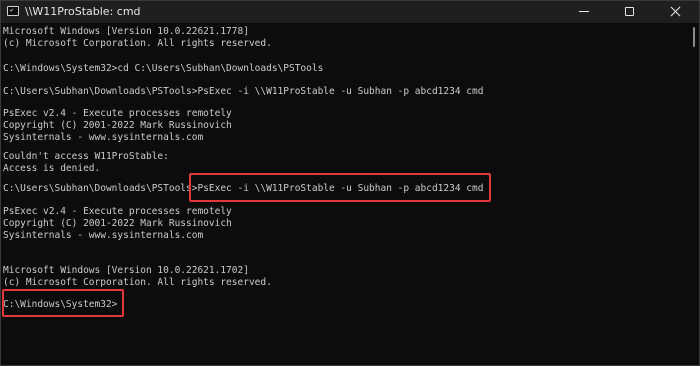 Image resolution: width=700 pixels, height=366 pixels. I want to click on scrollbar, so click(694, 194).